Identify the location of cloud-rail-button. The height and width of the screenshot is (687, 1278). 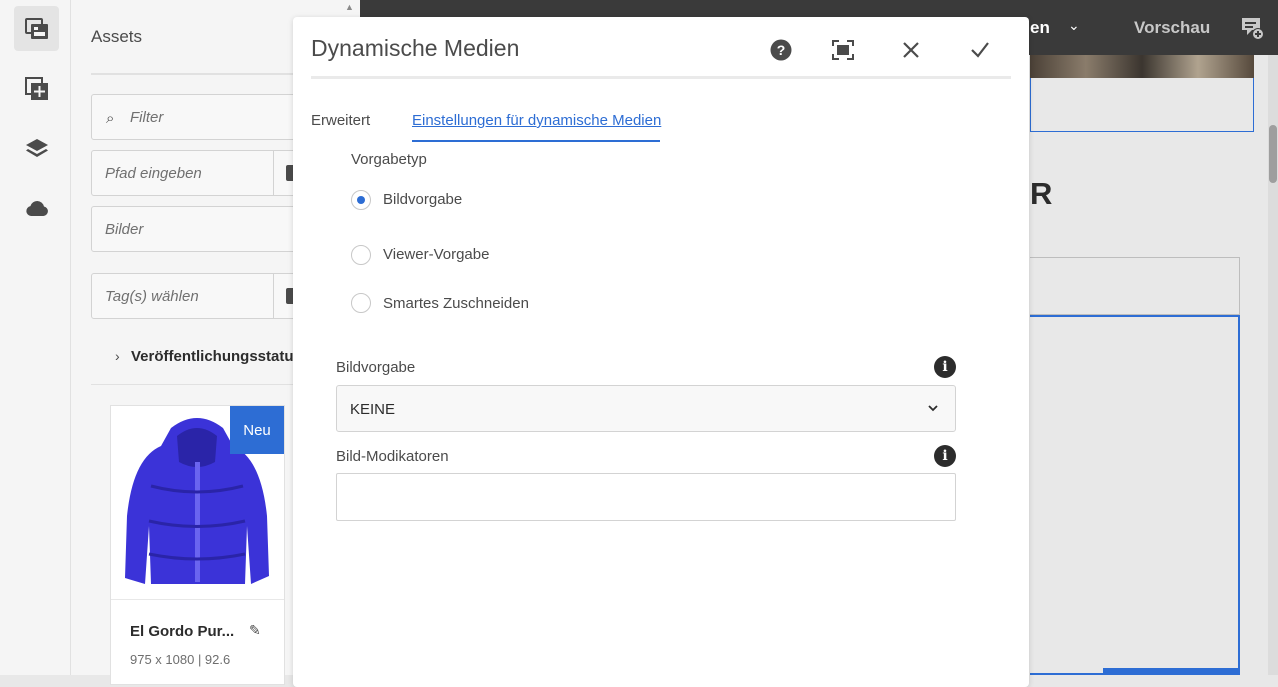
(36, 208).